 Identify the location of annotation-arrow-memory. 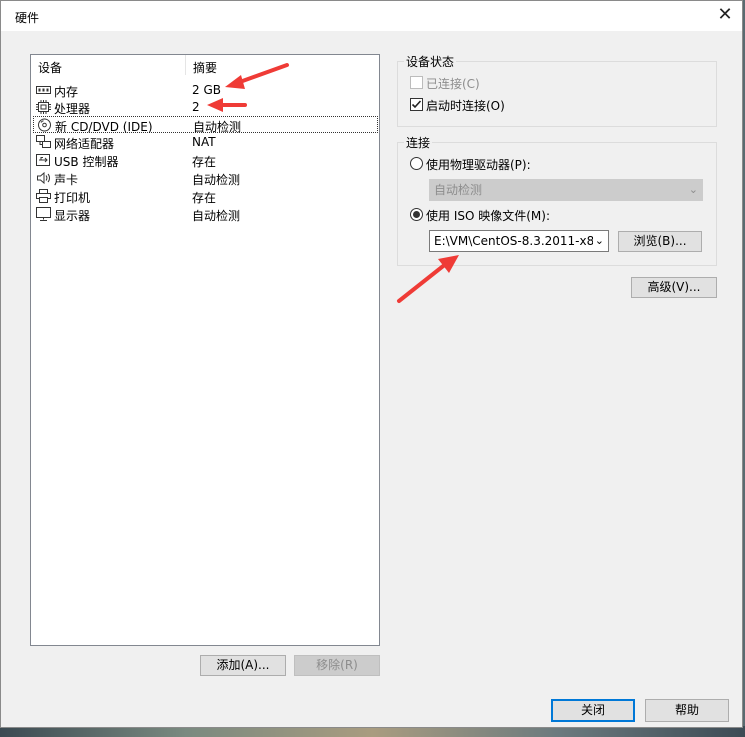
(257, 76).